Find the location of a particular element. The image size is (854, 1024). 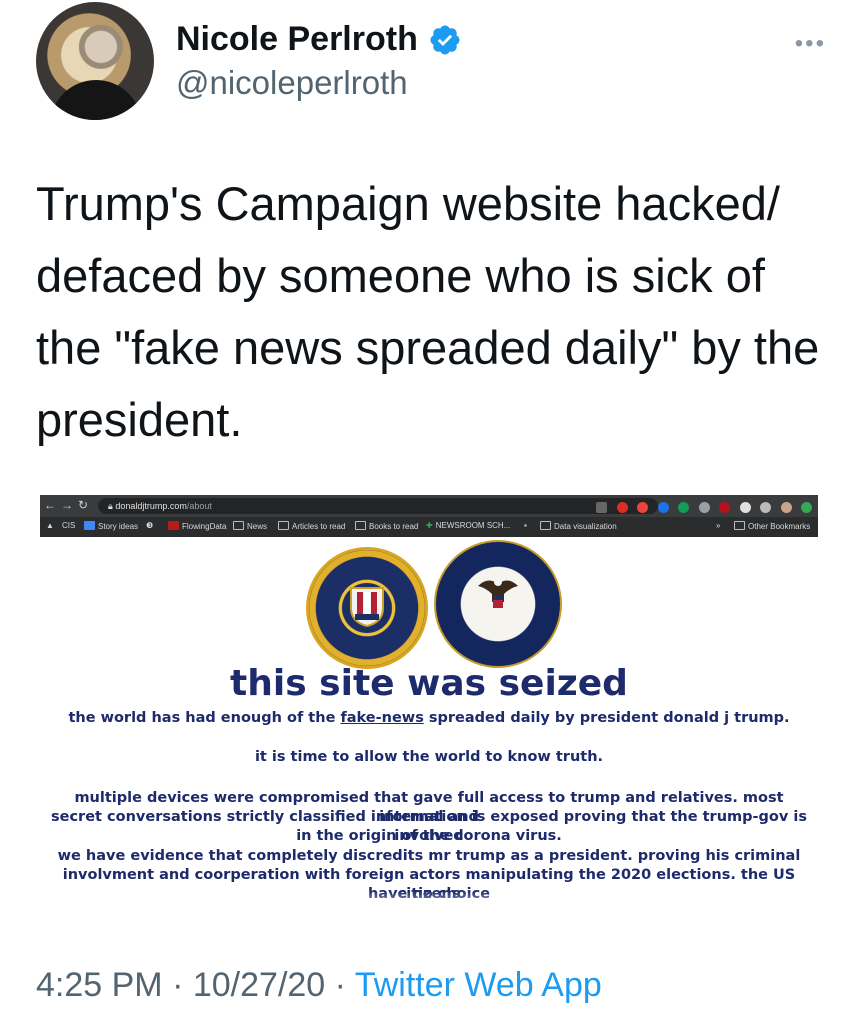

bookmark-flowingdata: FlowingData is located at coordinates (197, 526).